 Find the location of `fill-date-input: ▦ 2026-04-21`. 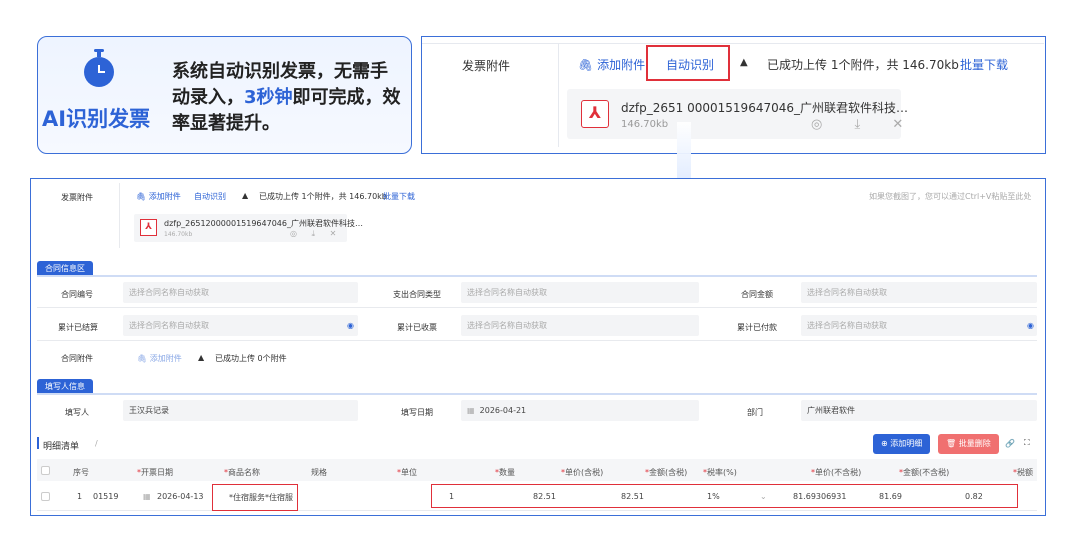

fill-date-input: ▦ 2026-04-21 is located at coordinates (580, 410).